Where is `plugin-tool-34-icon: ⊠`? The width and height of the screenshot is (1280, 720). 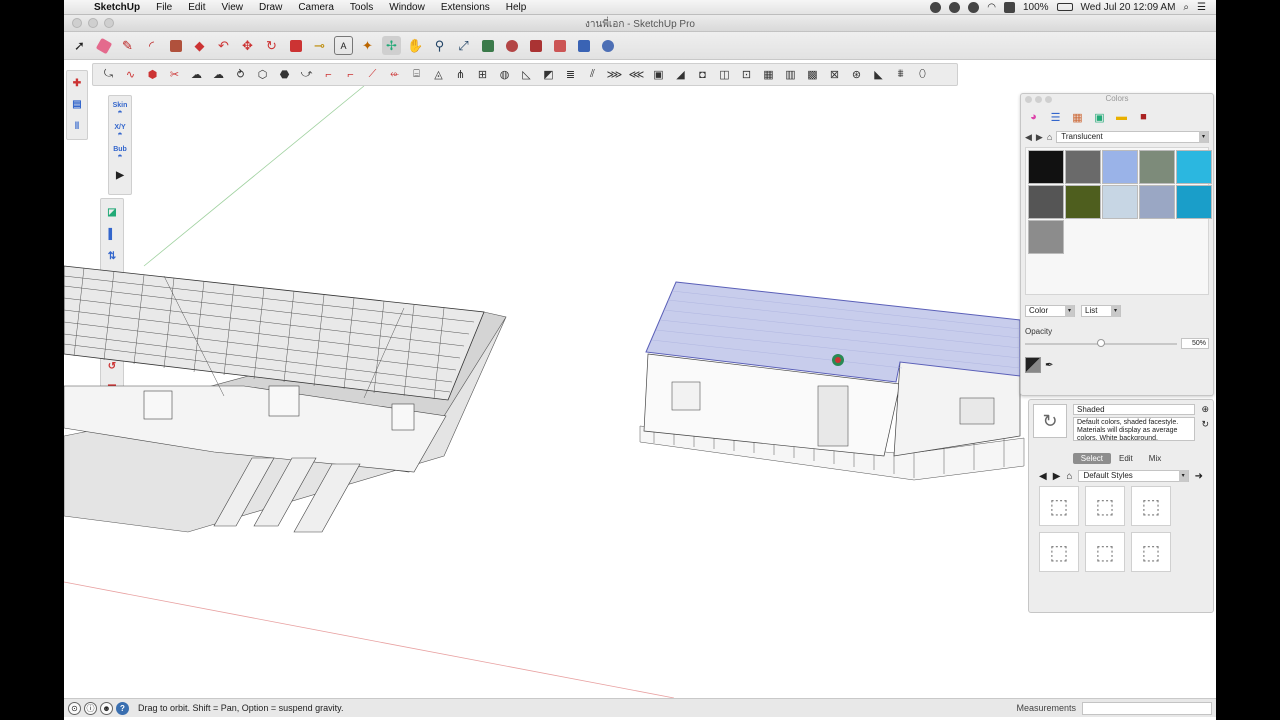 plugin-tool-34-icon: ⊠ is located at coordinates (834, 75).